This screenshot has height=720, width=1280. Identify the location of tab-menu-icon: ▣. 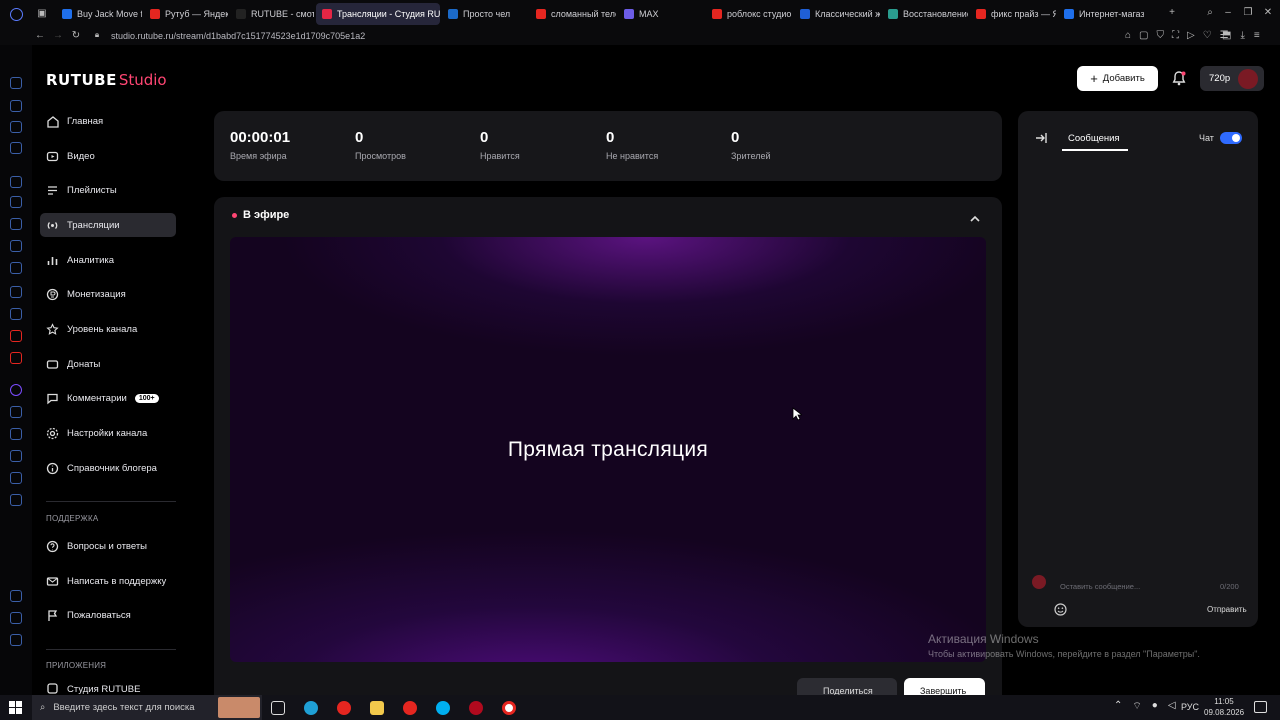
(42, 13).